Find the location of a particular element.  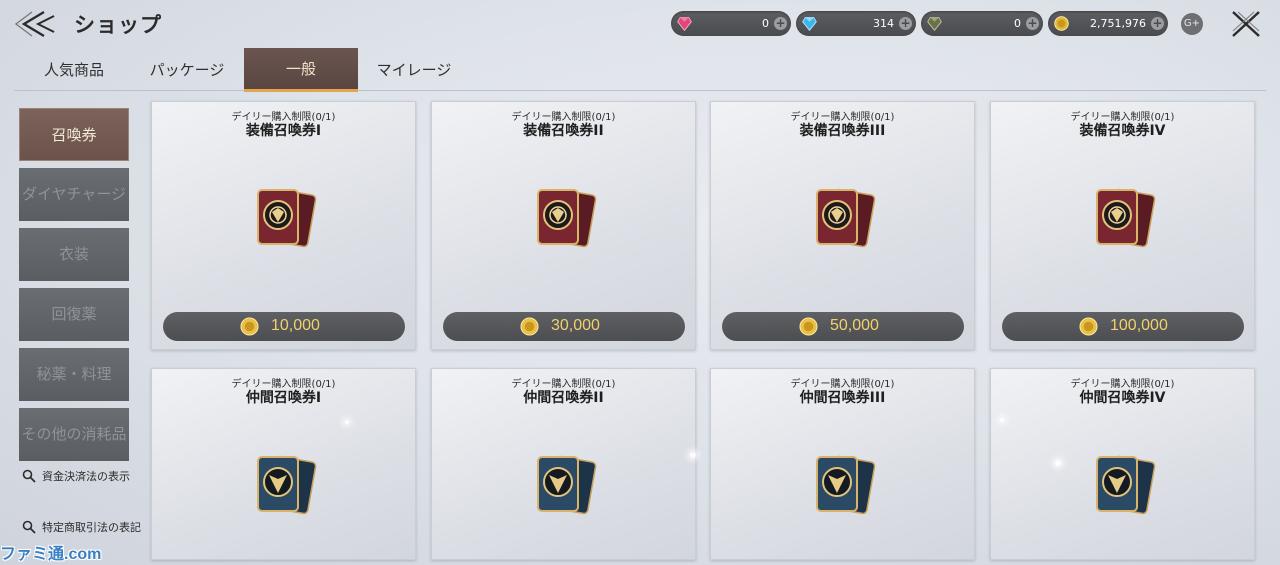

category-tabs: 人気商品 パッケージ 一般 マイレージ is located at coordinates (640, 69).